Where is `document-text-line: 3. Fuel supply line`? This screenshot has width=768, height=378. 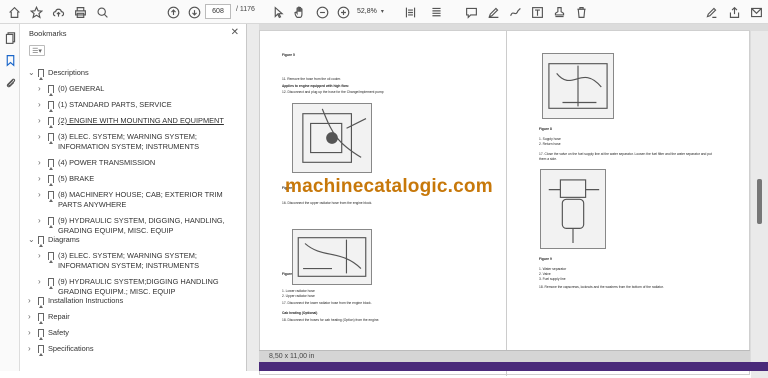 document-text-line: 3. Fuel supply line is located at coordinates (552, 279).